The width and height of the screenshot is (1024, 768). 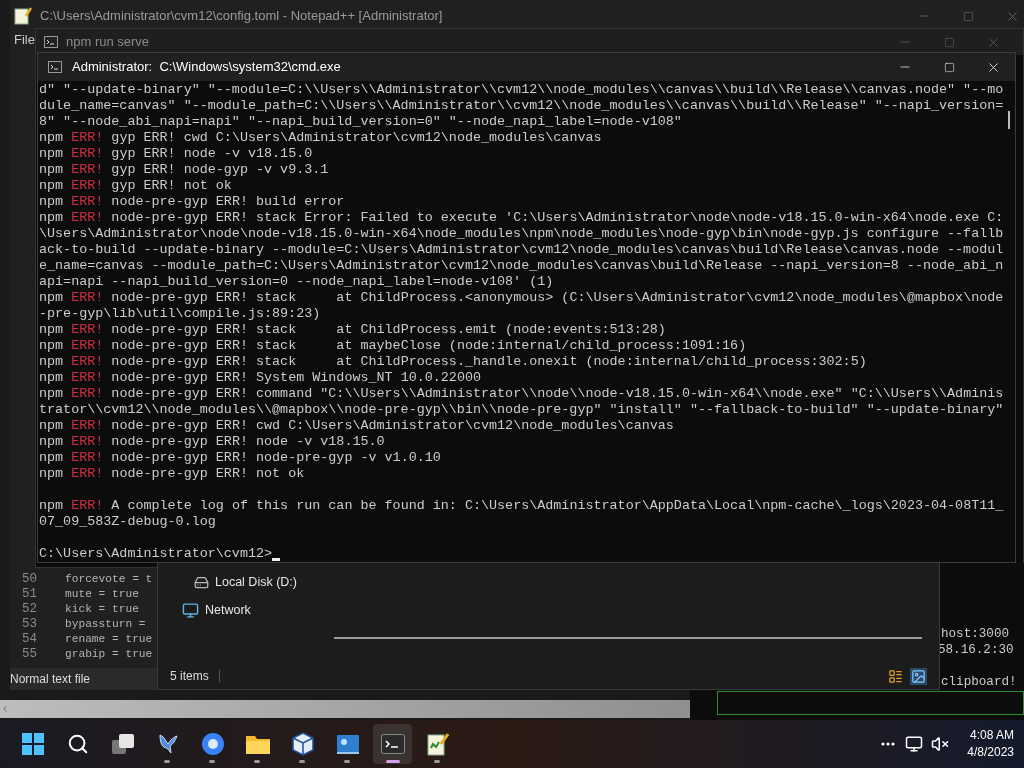 I want to click on windows-logo-icon, so click(x=32, y=744).